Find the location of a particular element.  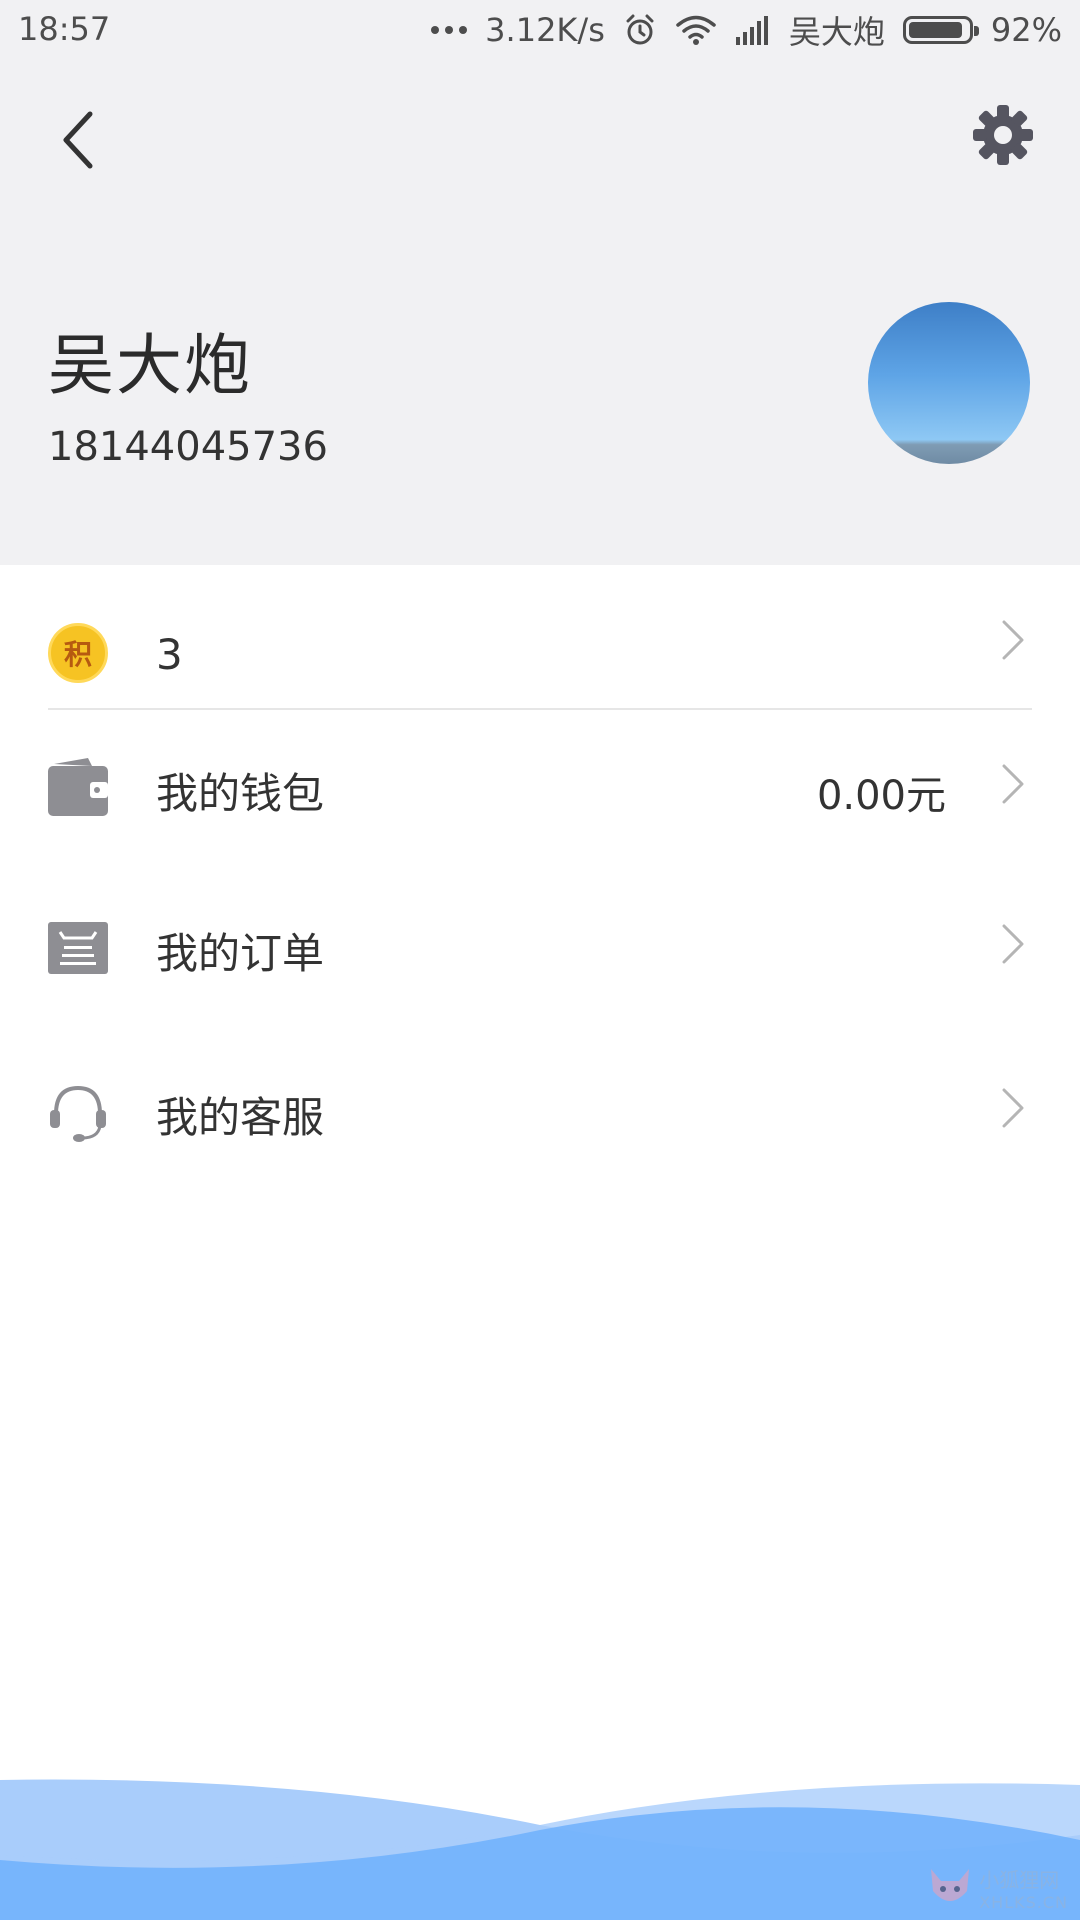

battery-percent: 92% is located at coordinates (1026, 30).